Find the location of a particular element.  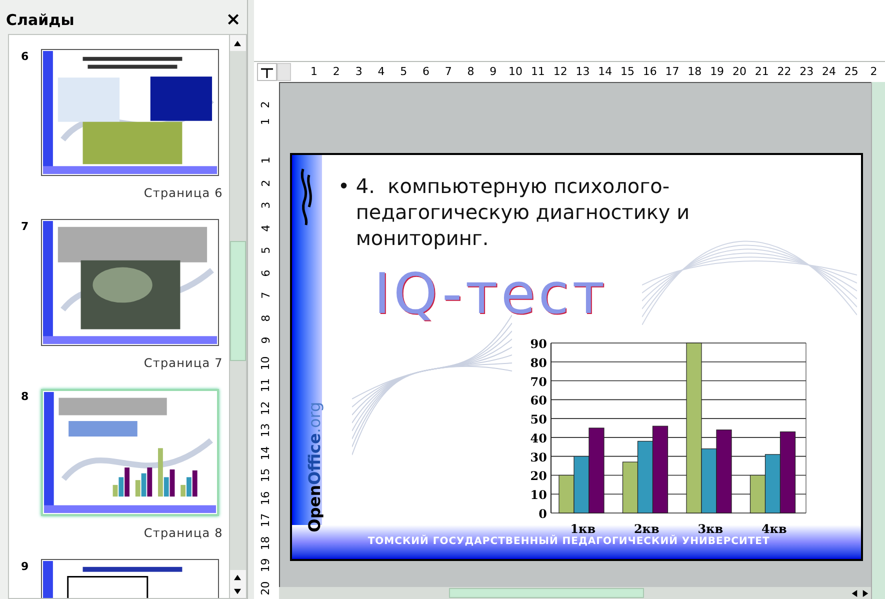

slide-caption: Страница 6 is located at coordinates (183, 193).